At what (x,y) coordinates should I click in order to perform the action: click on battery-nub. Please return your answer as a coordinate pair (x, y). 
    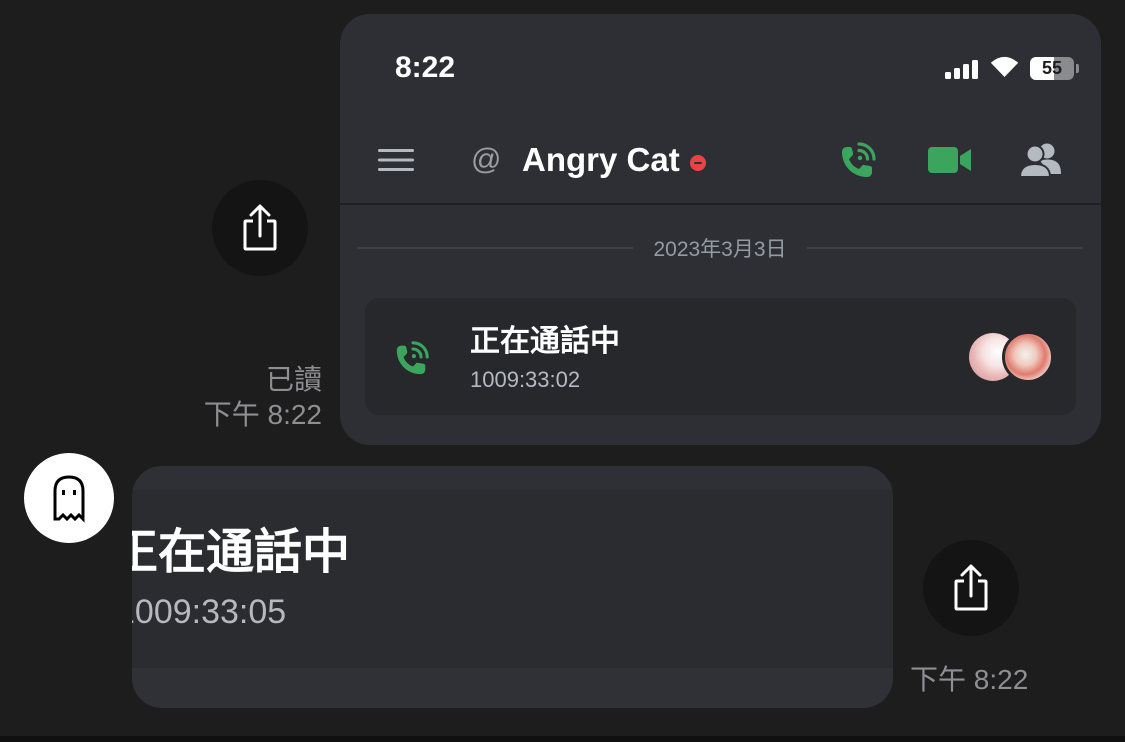
    Looking at the image, I should click on (1077, 68).